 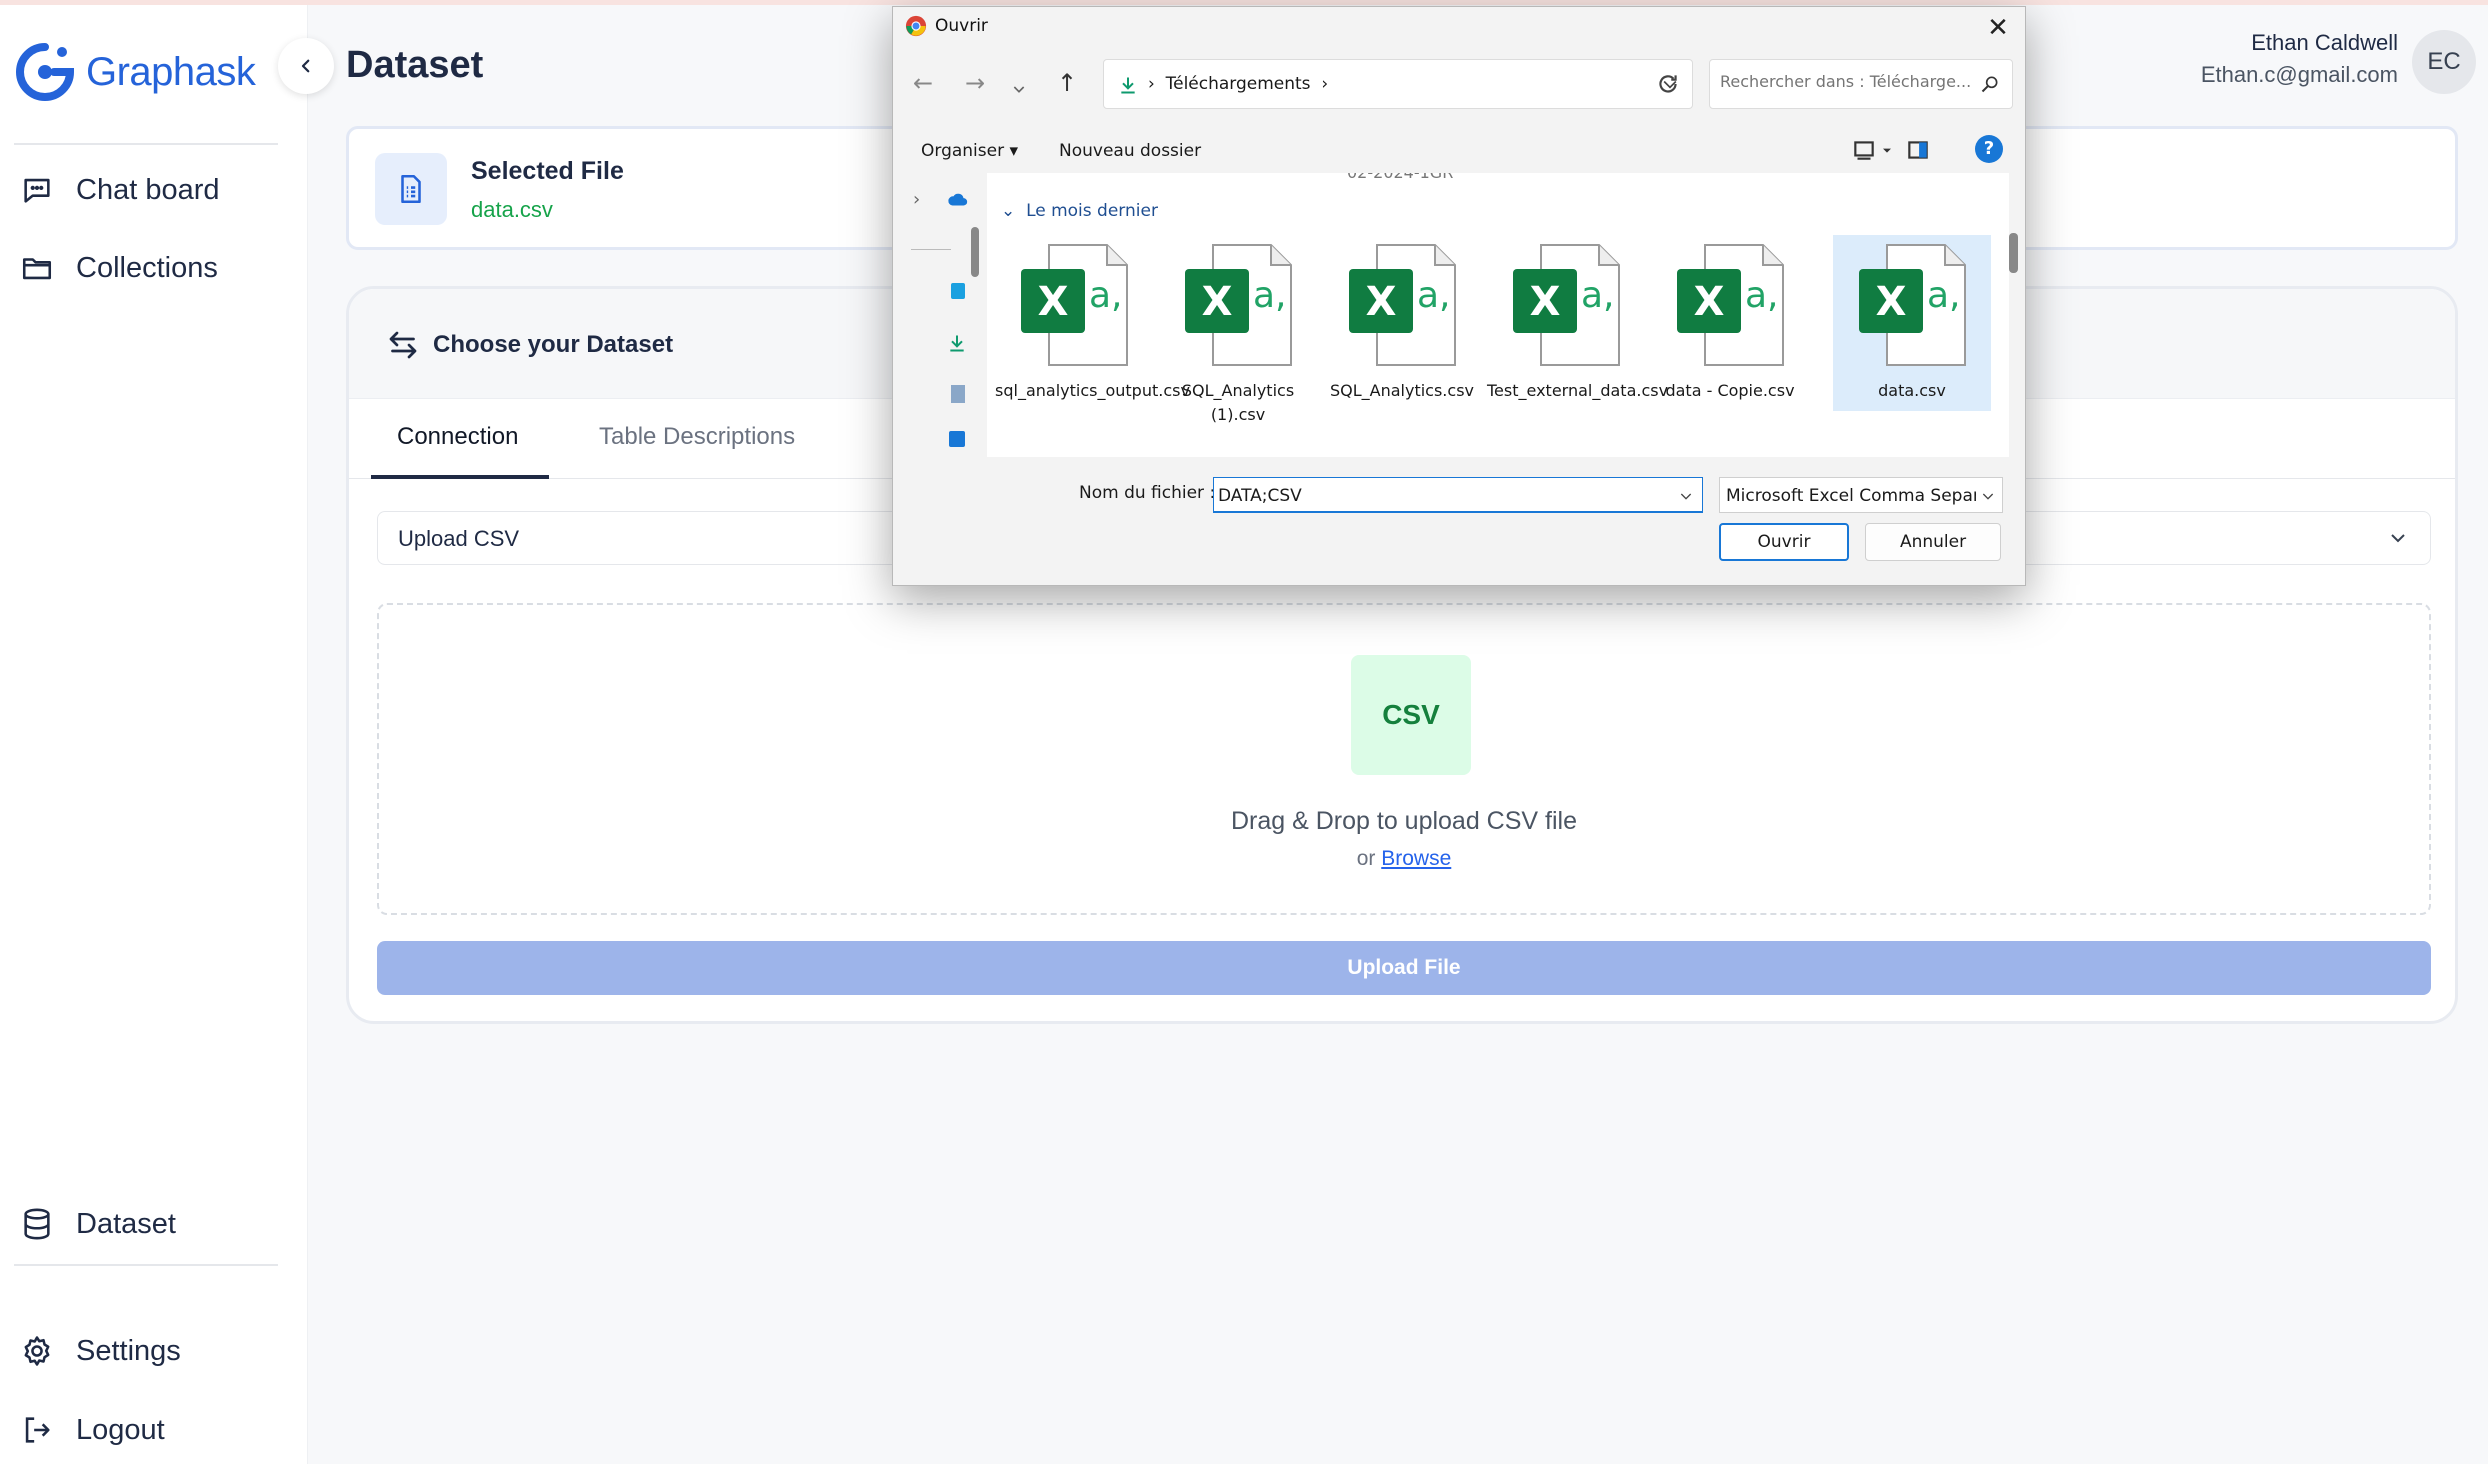 I want to click on sidebar-divider, so click(x=146, y=1265).